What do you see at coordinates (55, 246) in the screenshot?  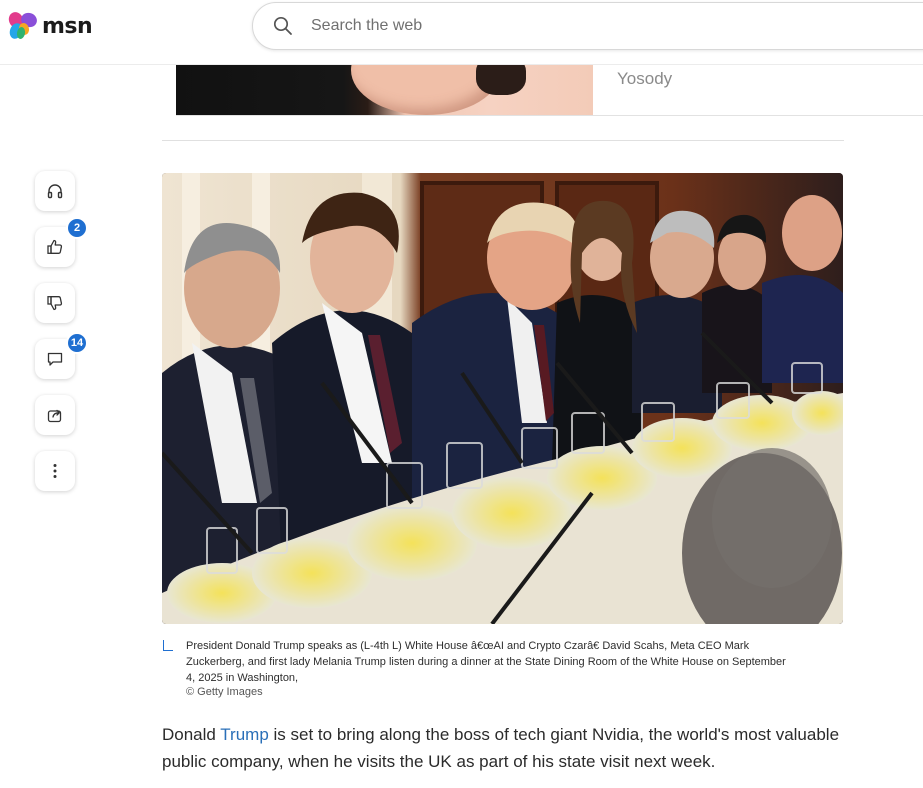 I see `thumbs-up-icon` at bounding box center [55, 246].